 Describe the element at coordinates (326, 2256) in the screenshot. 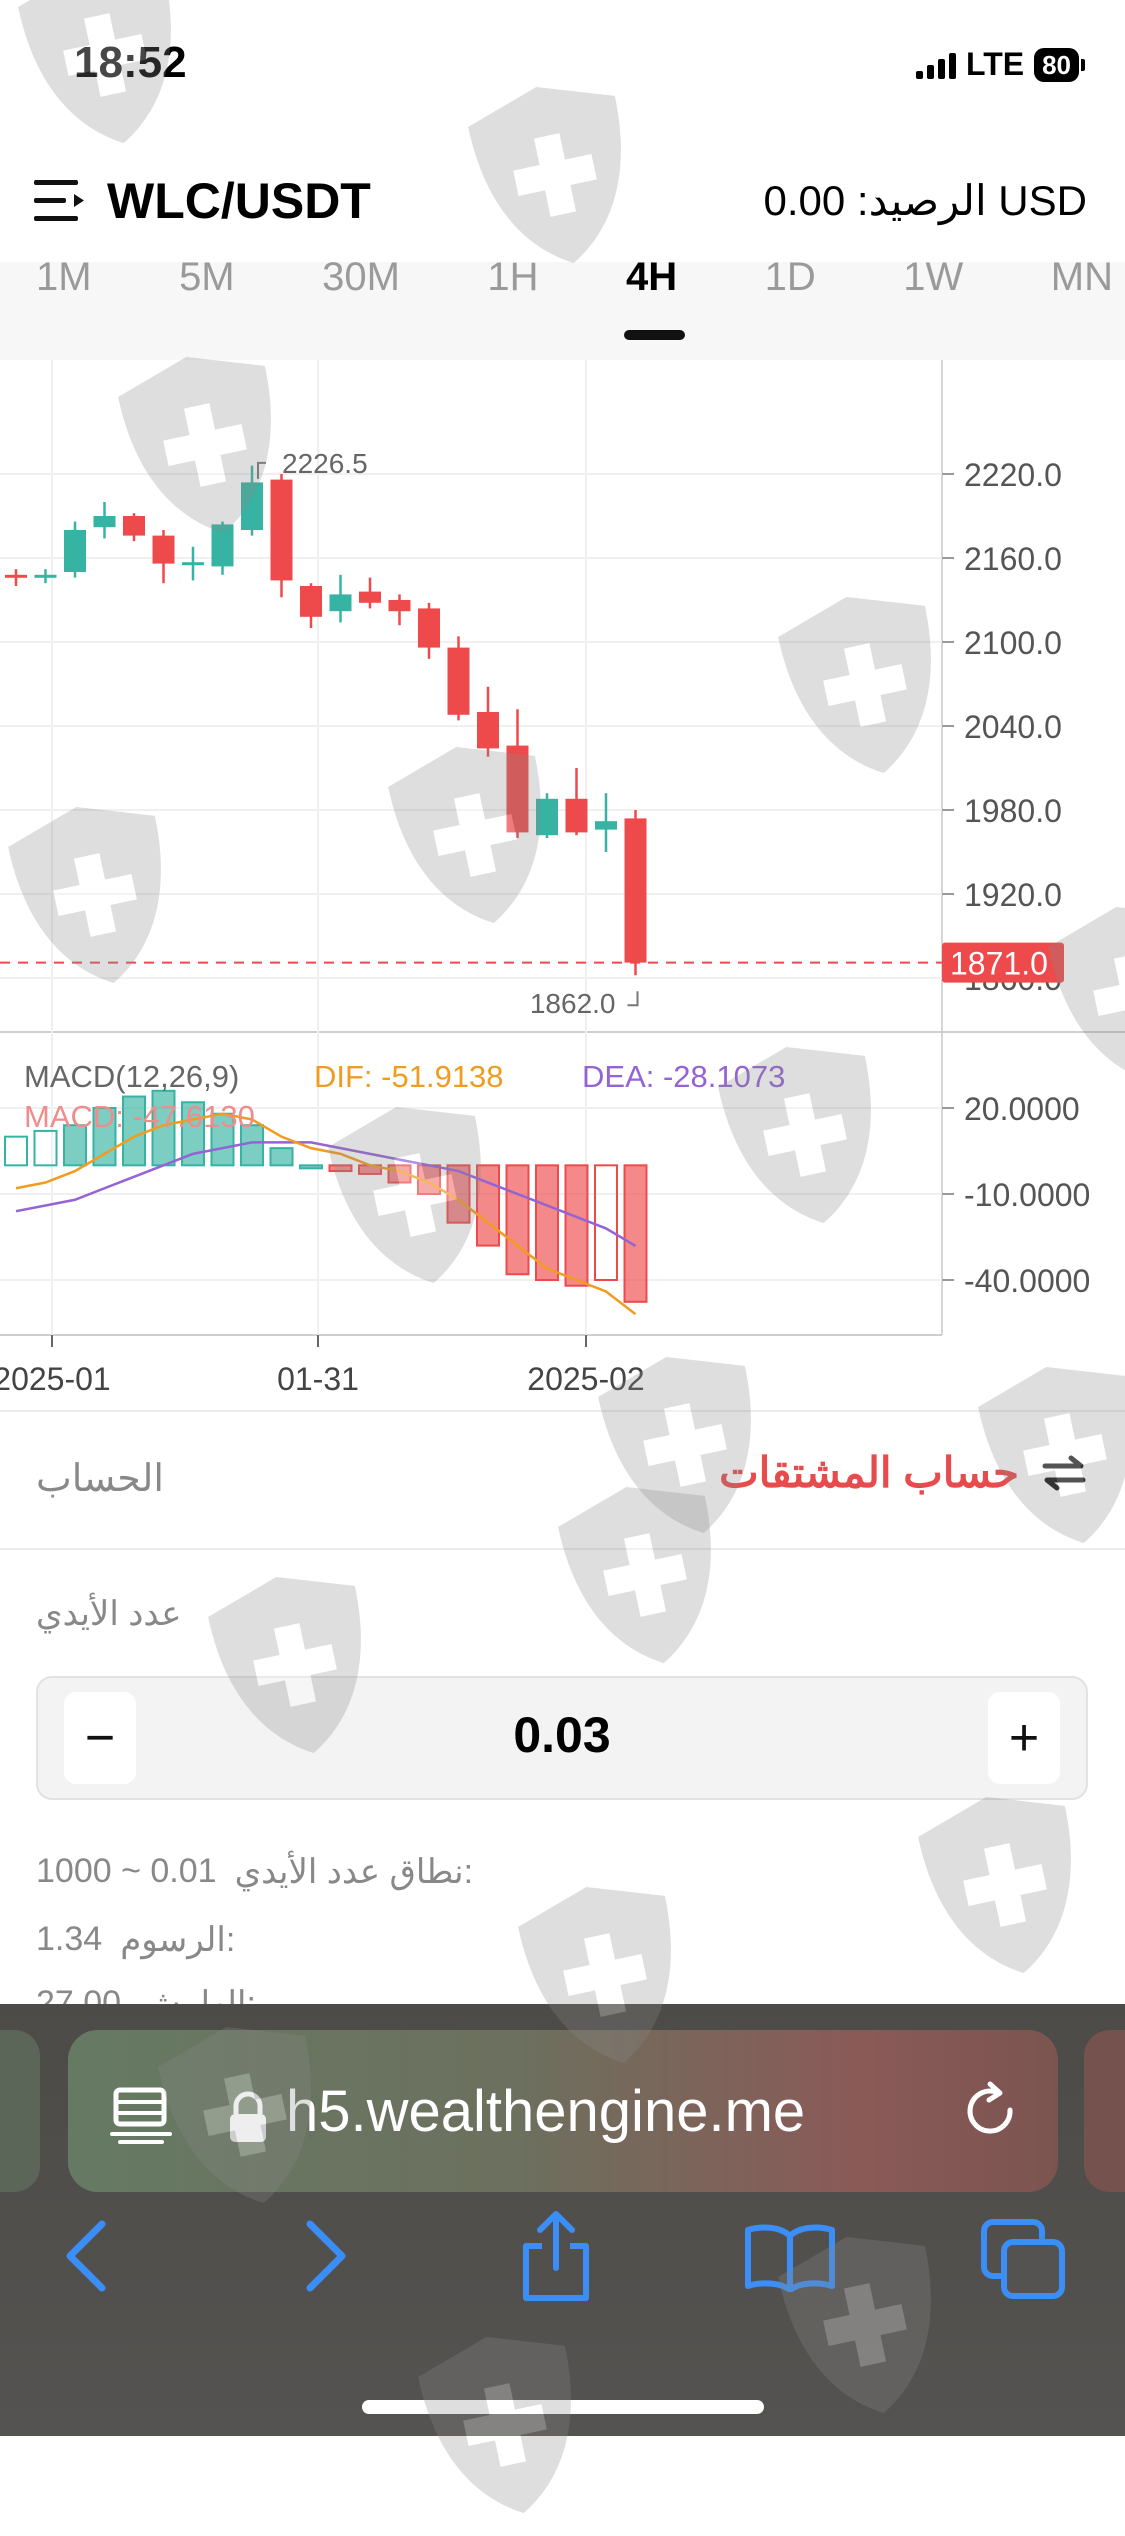

I see `forward-icon` at that location.